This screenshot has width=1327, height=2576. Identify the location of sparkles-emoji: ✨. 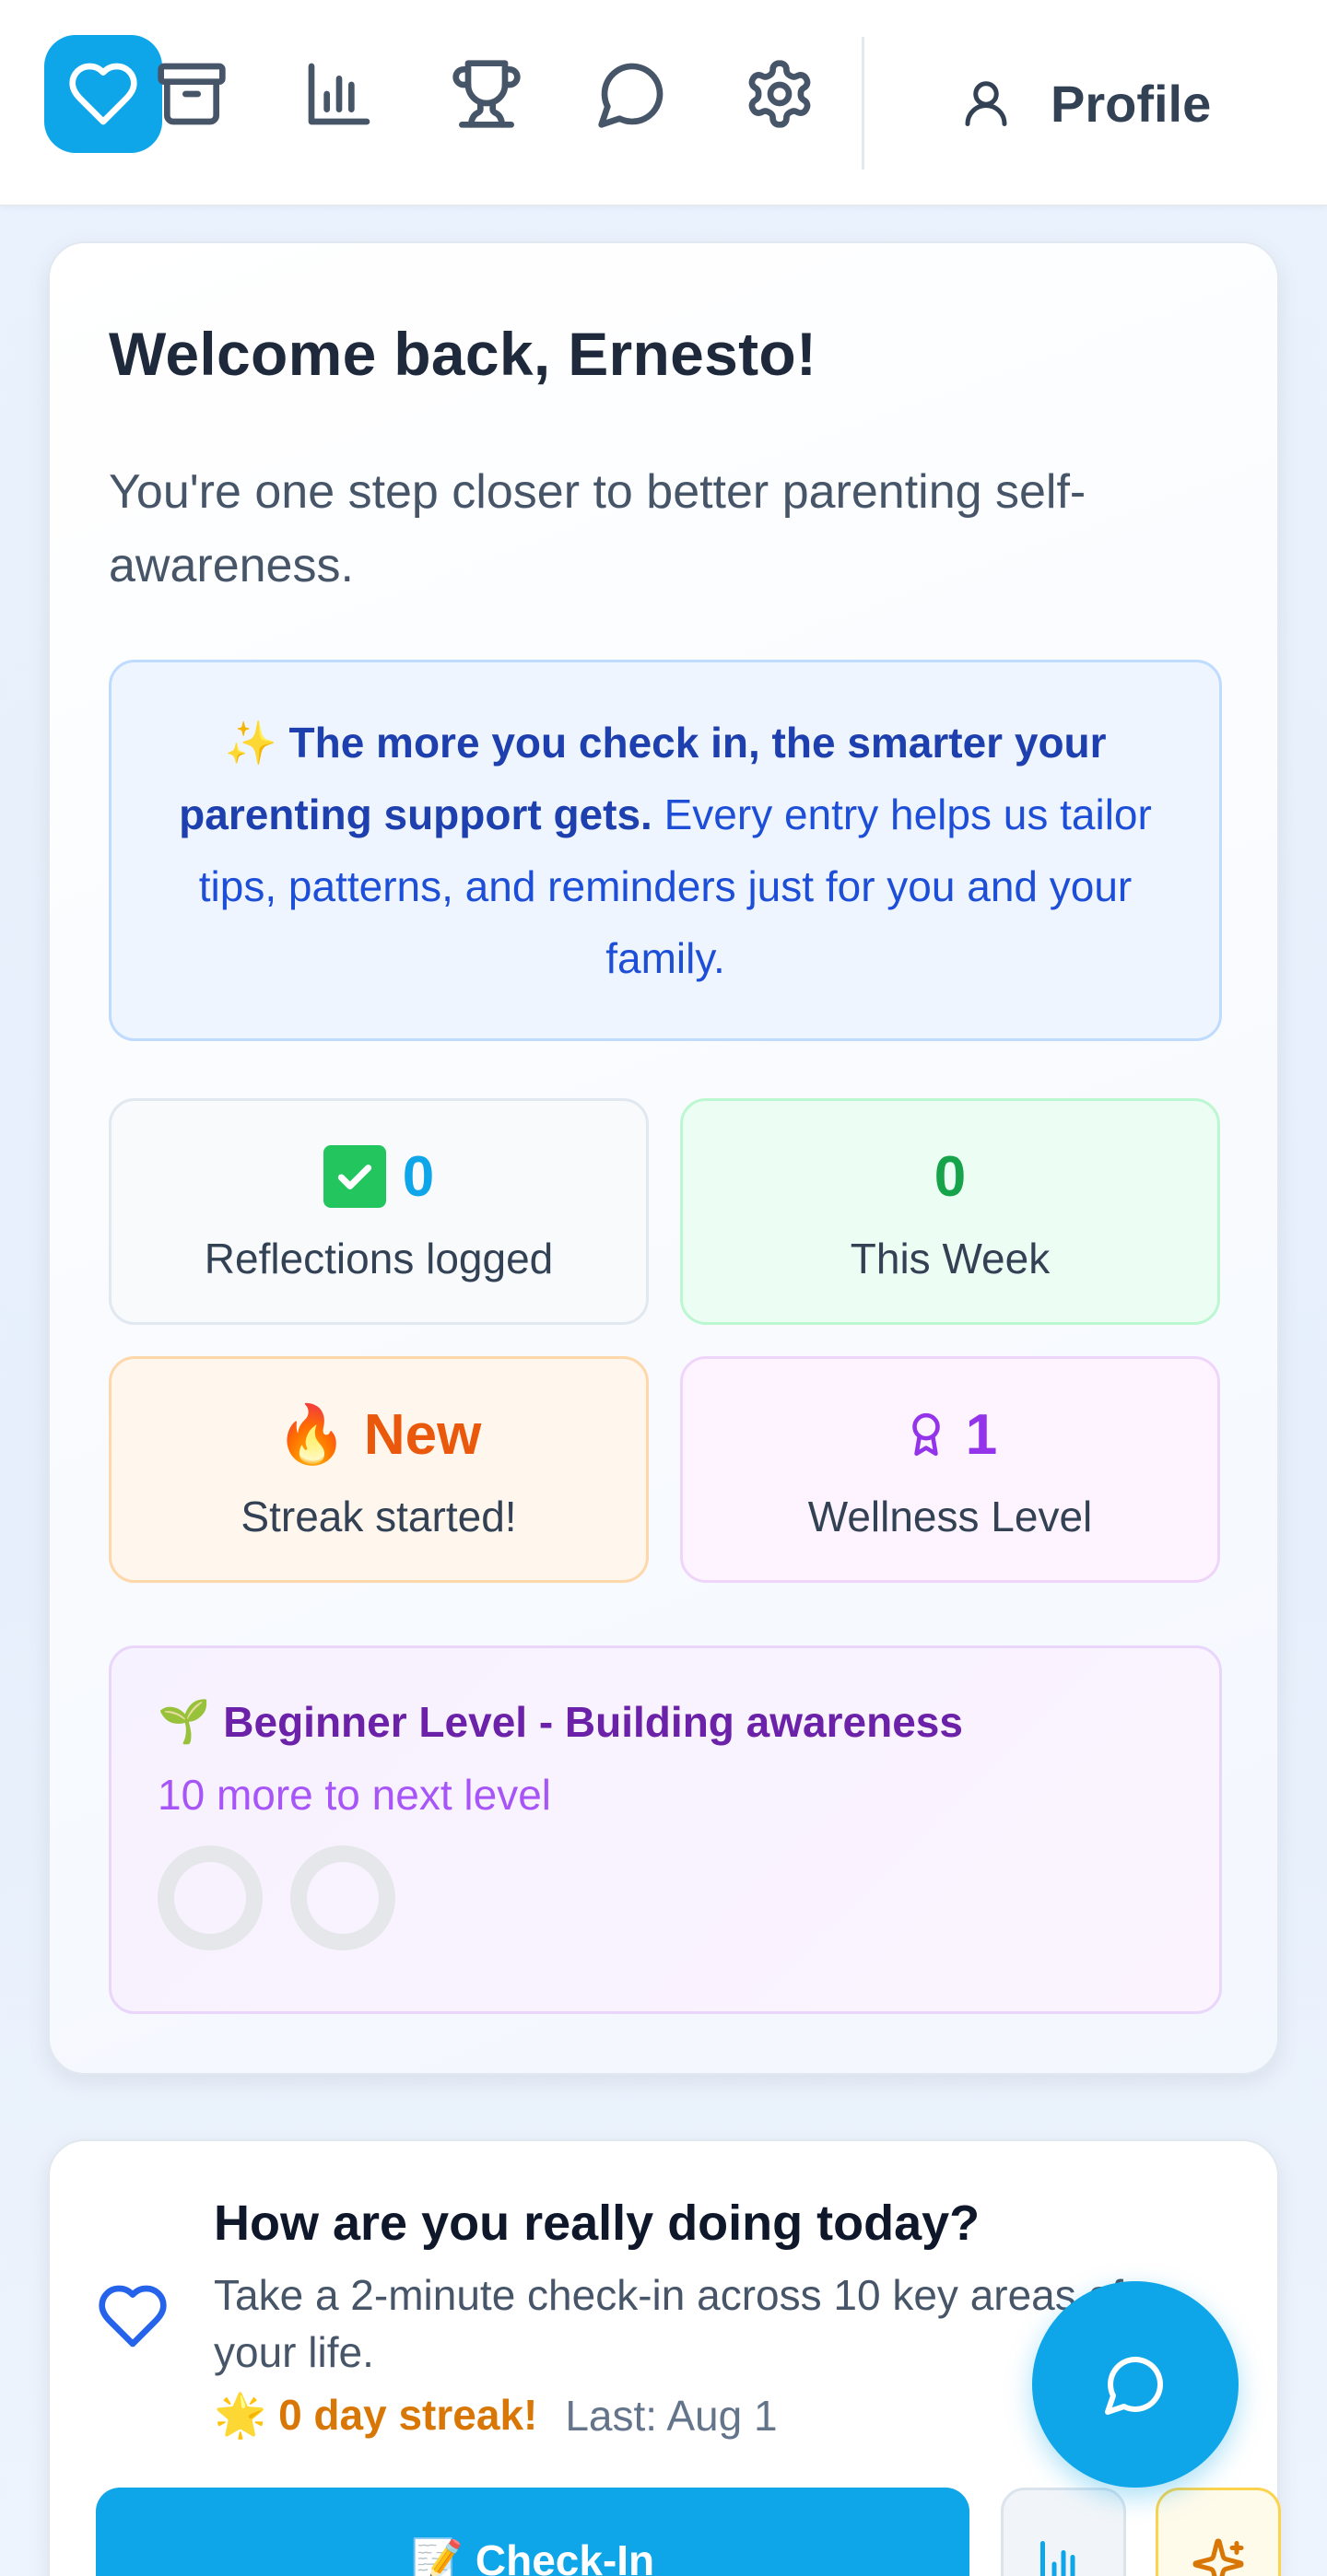
(250, 743).